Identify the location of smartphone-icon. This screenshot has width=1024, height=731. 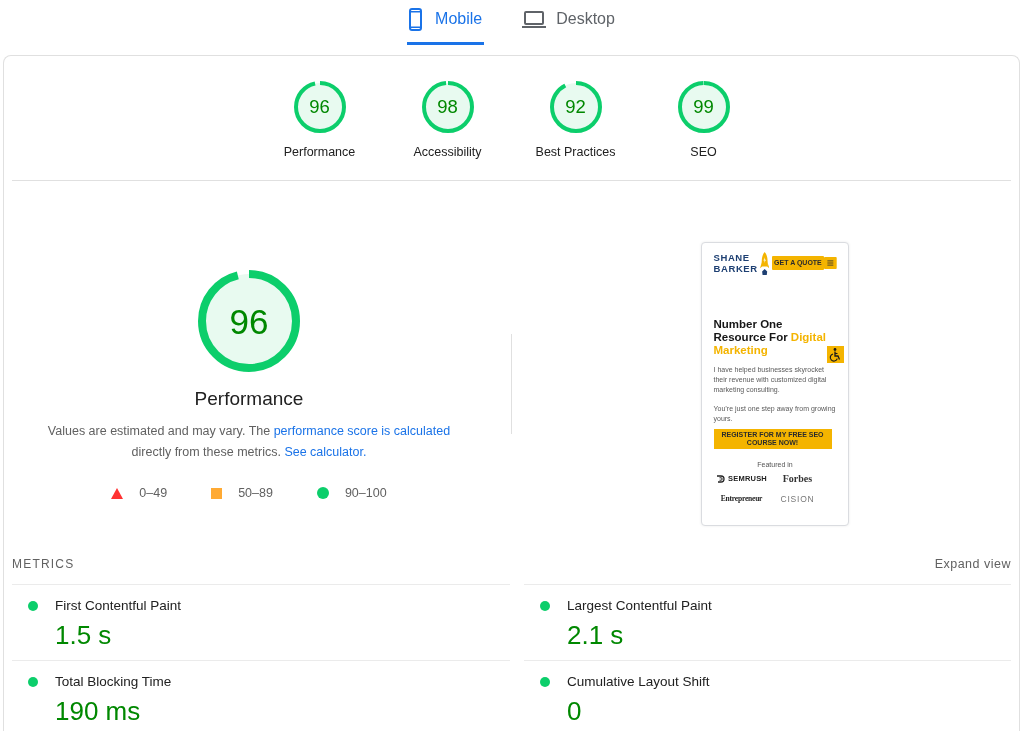
(416, 19).